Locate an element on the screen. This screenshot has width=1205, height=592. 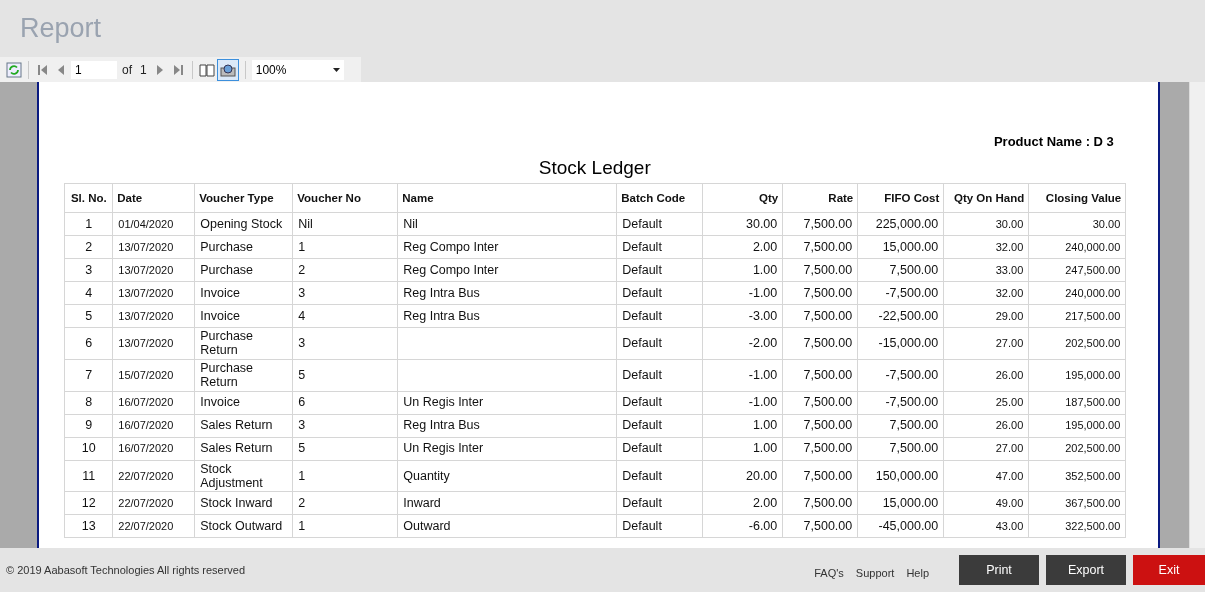
table-cell: 247,500.00 is located at coordinates (1077, 270).